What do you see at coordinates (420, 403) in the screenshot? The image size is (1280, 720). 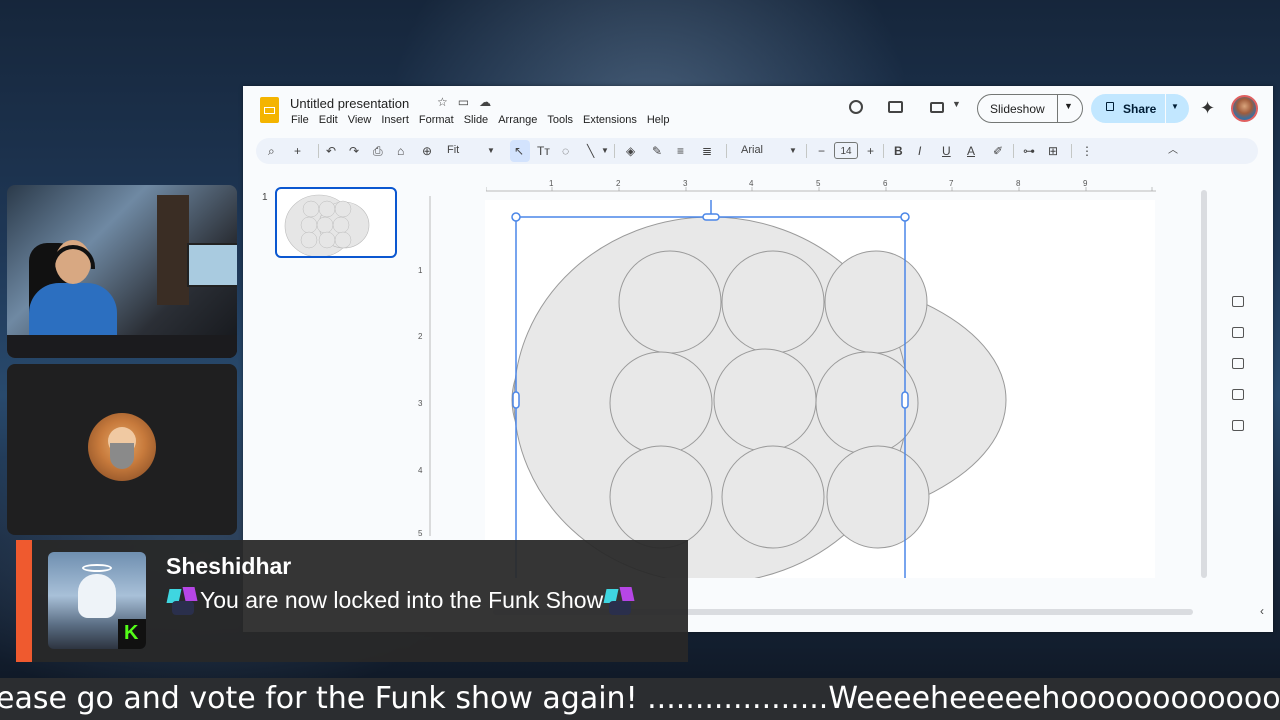 I see `ruler-label: 3` at bounding box center [420, 403].